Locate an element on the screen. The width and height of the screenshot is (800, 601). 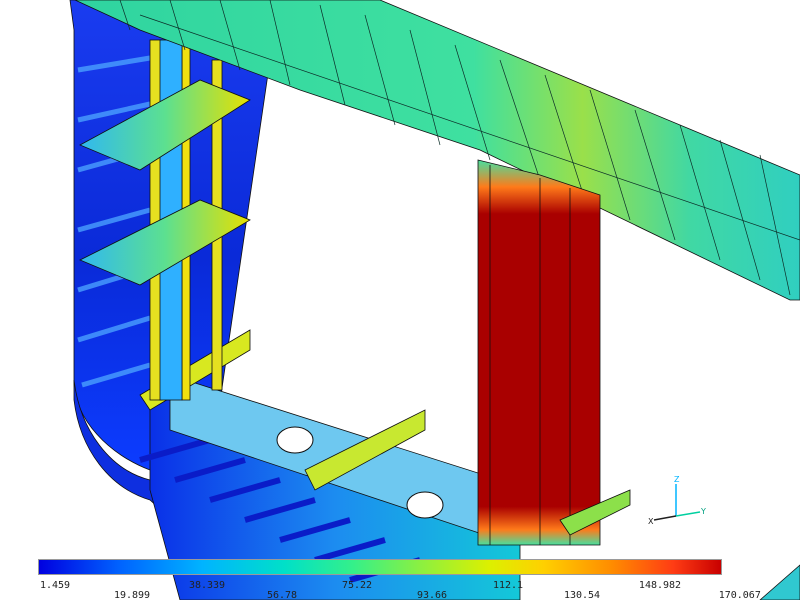
pillar is located at coordinates (539, 352).